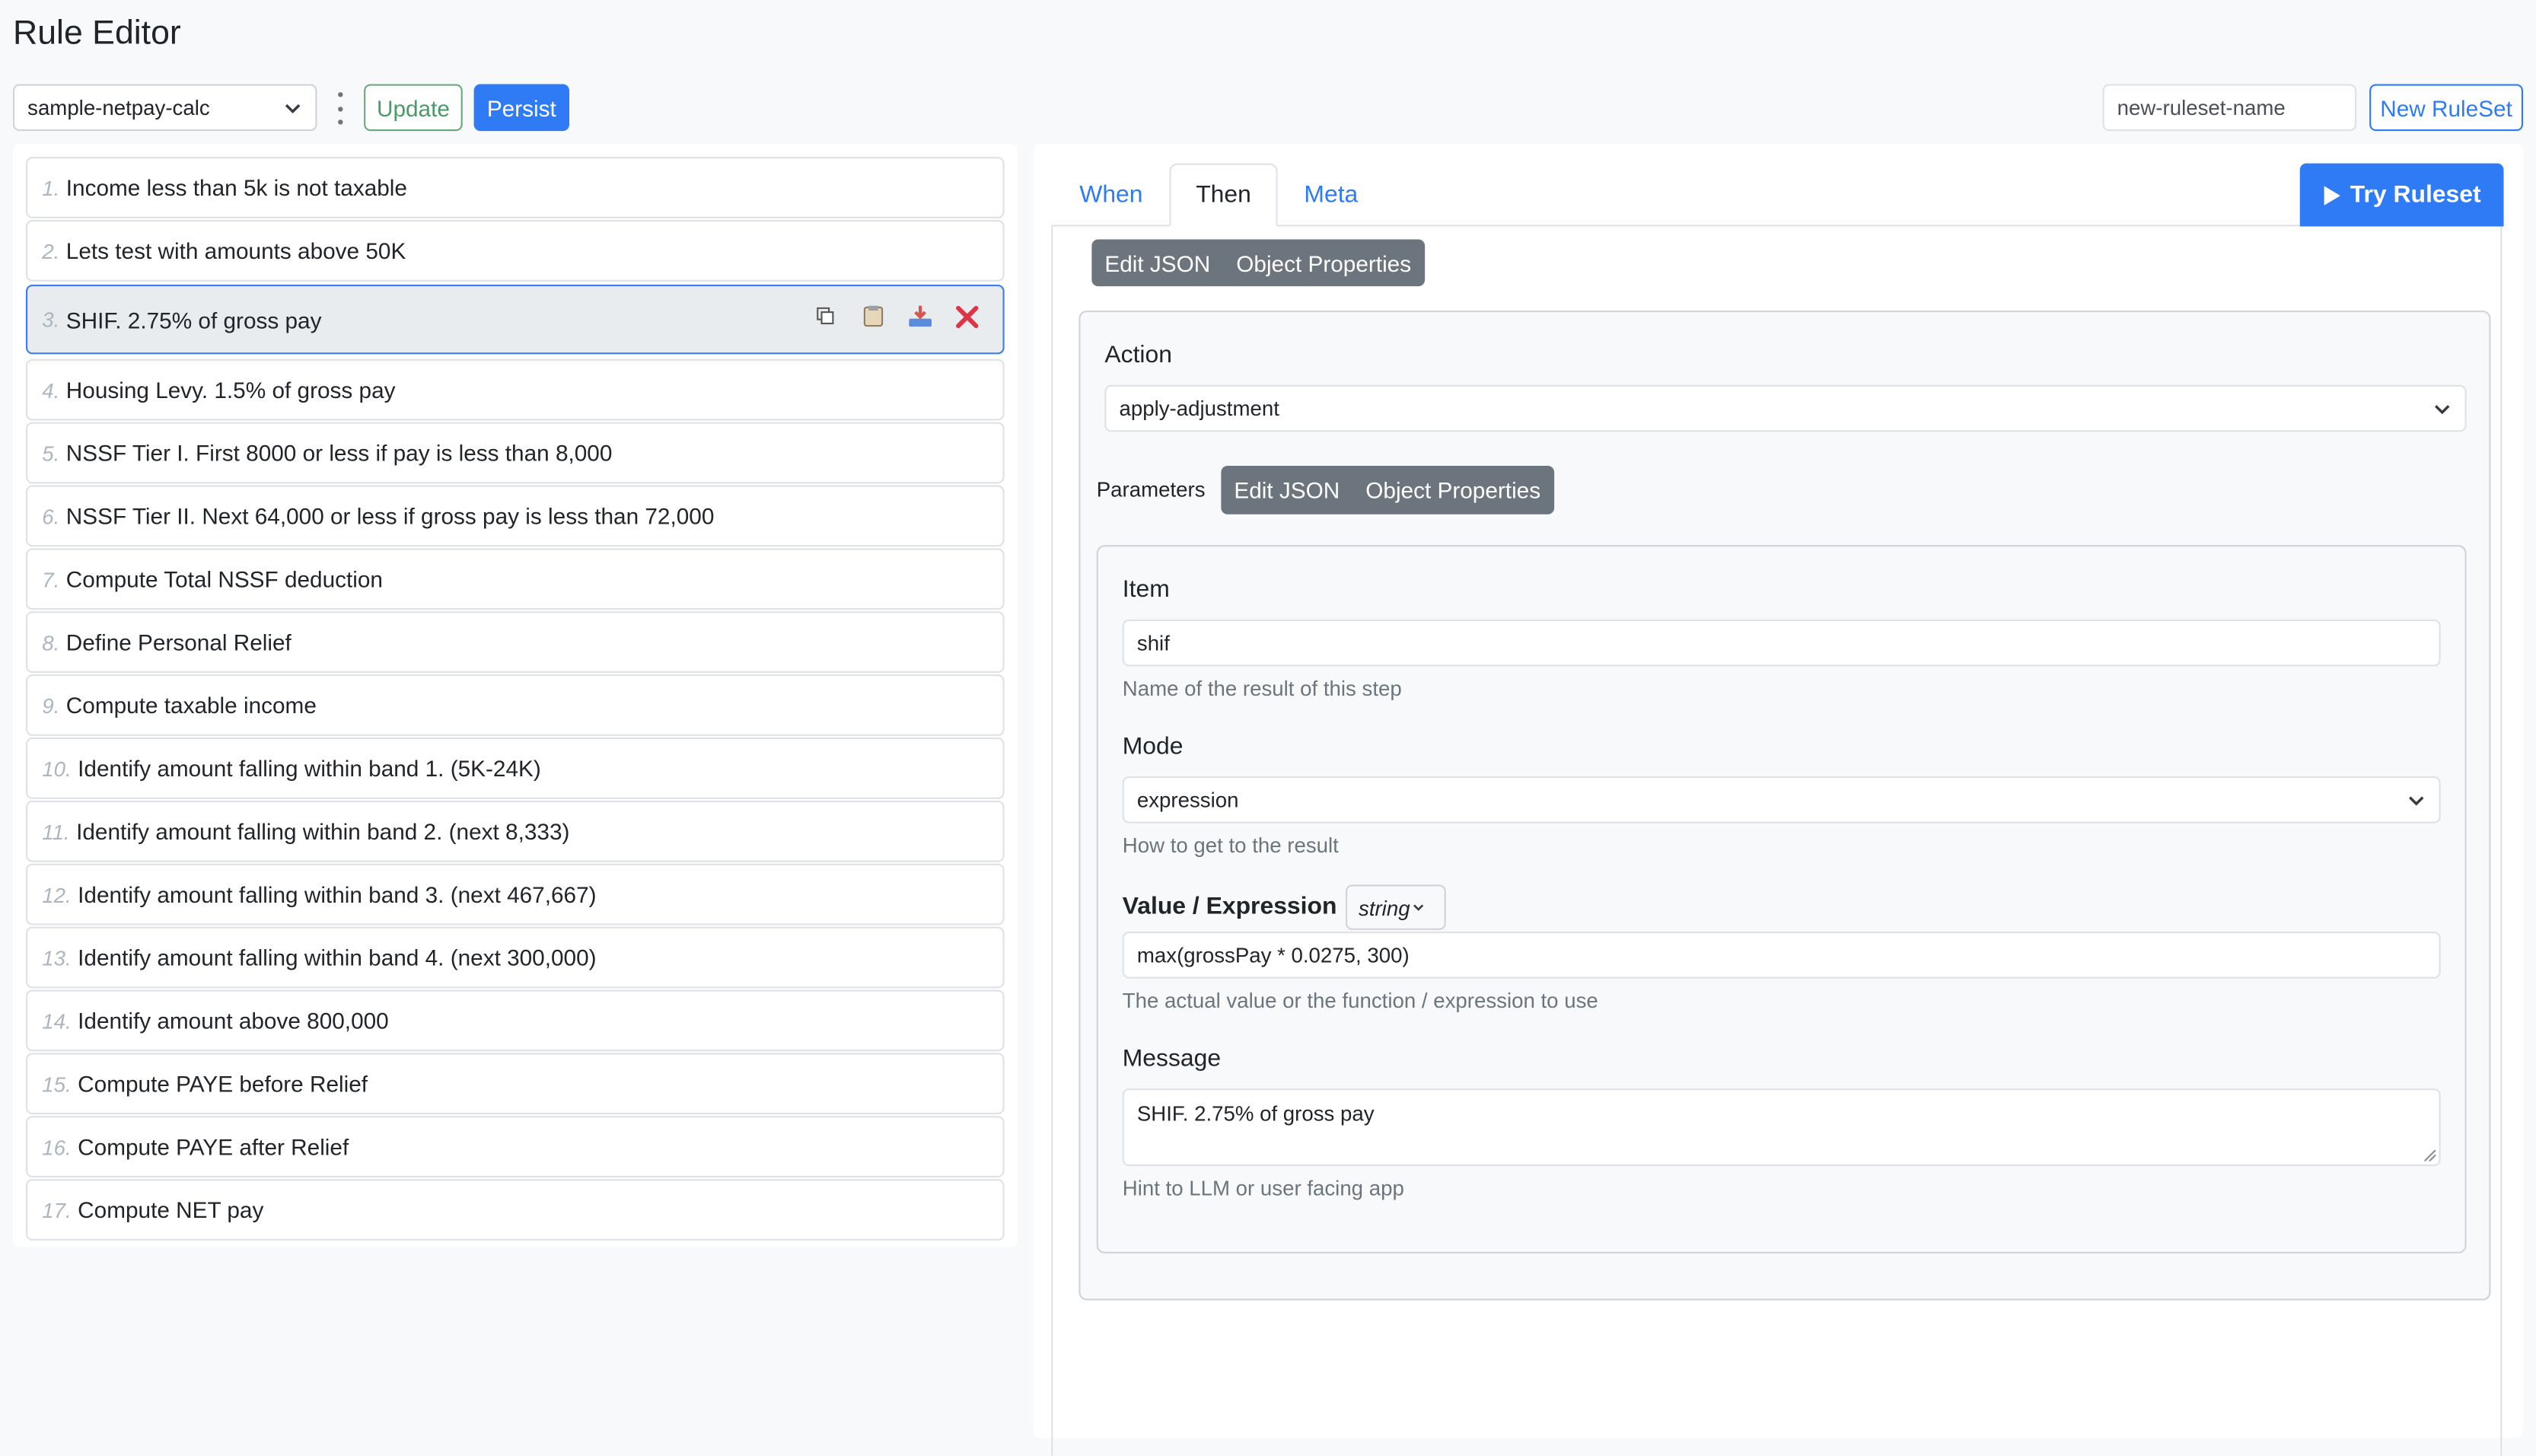  I want to click on rule-item: 15. Compute PAYE before Relief, so click(515, 1084).